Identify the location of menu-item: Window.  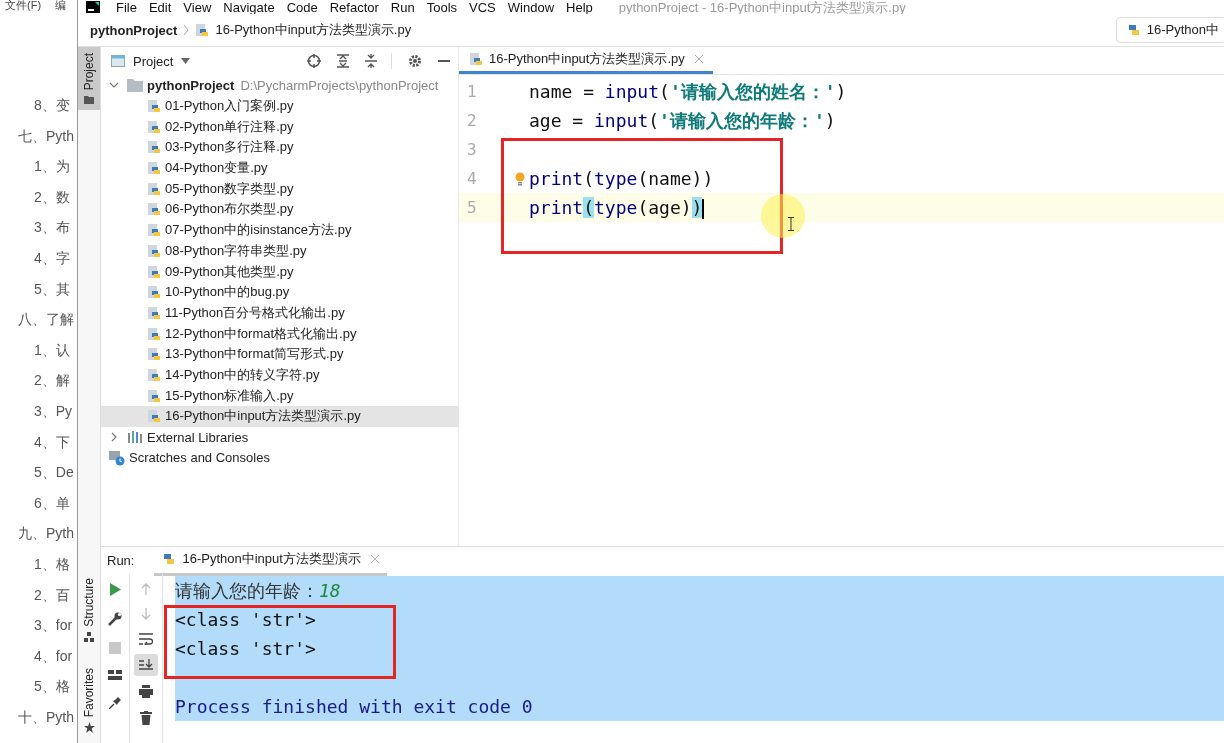
(531, 7).